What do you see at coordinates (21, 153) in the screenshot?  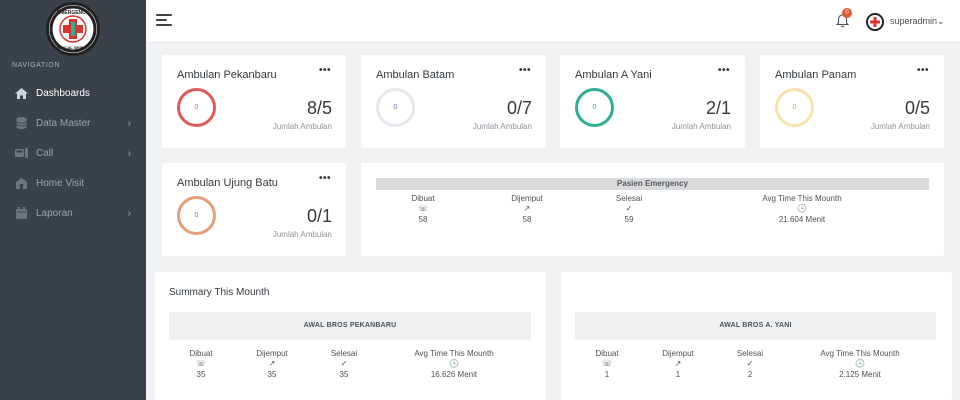 I see `call-icon` at bounding box center [21, 153].